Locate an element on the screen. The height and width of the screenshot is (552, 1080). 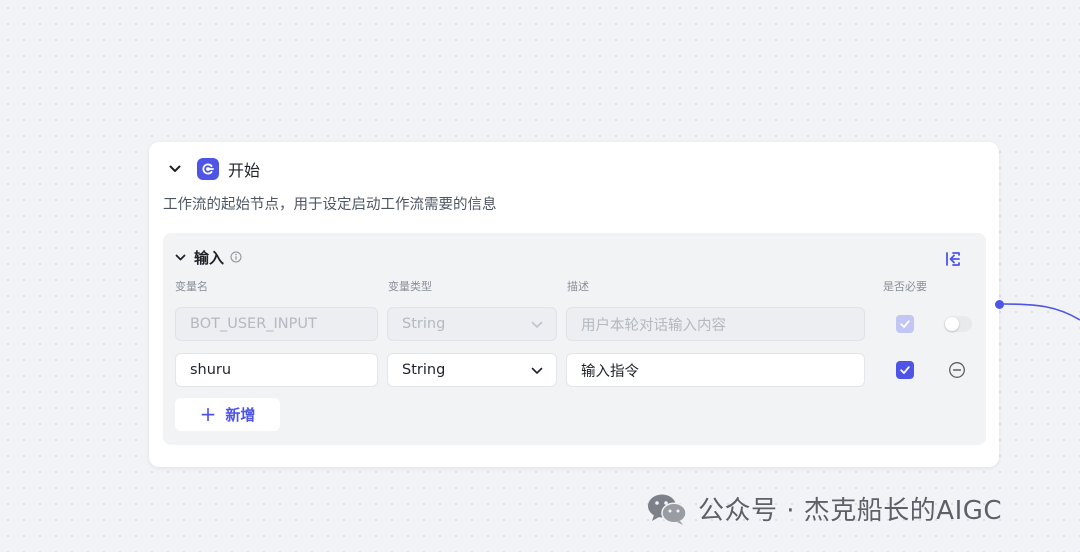
start-node-icon is located at coordinates (208, 169).